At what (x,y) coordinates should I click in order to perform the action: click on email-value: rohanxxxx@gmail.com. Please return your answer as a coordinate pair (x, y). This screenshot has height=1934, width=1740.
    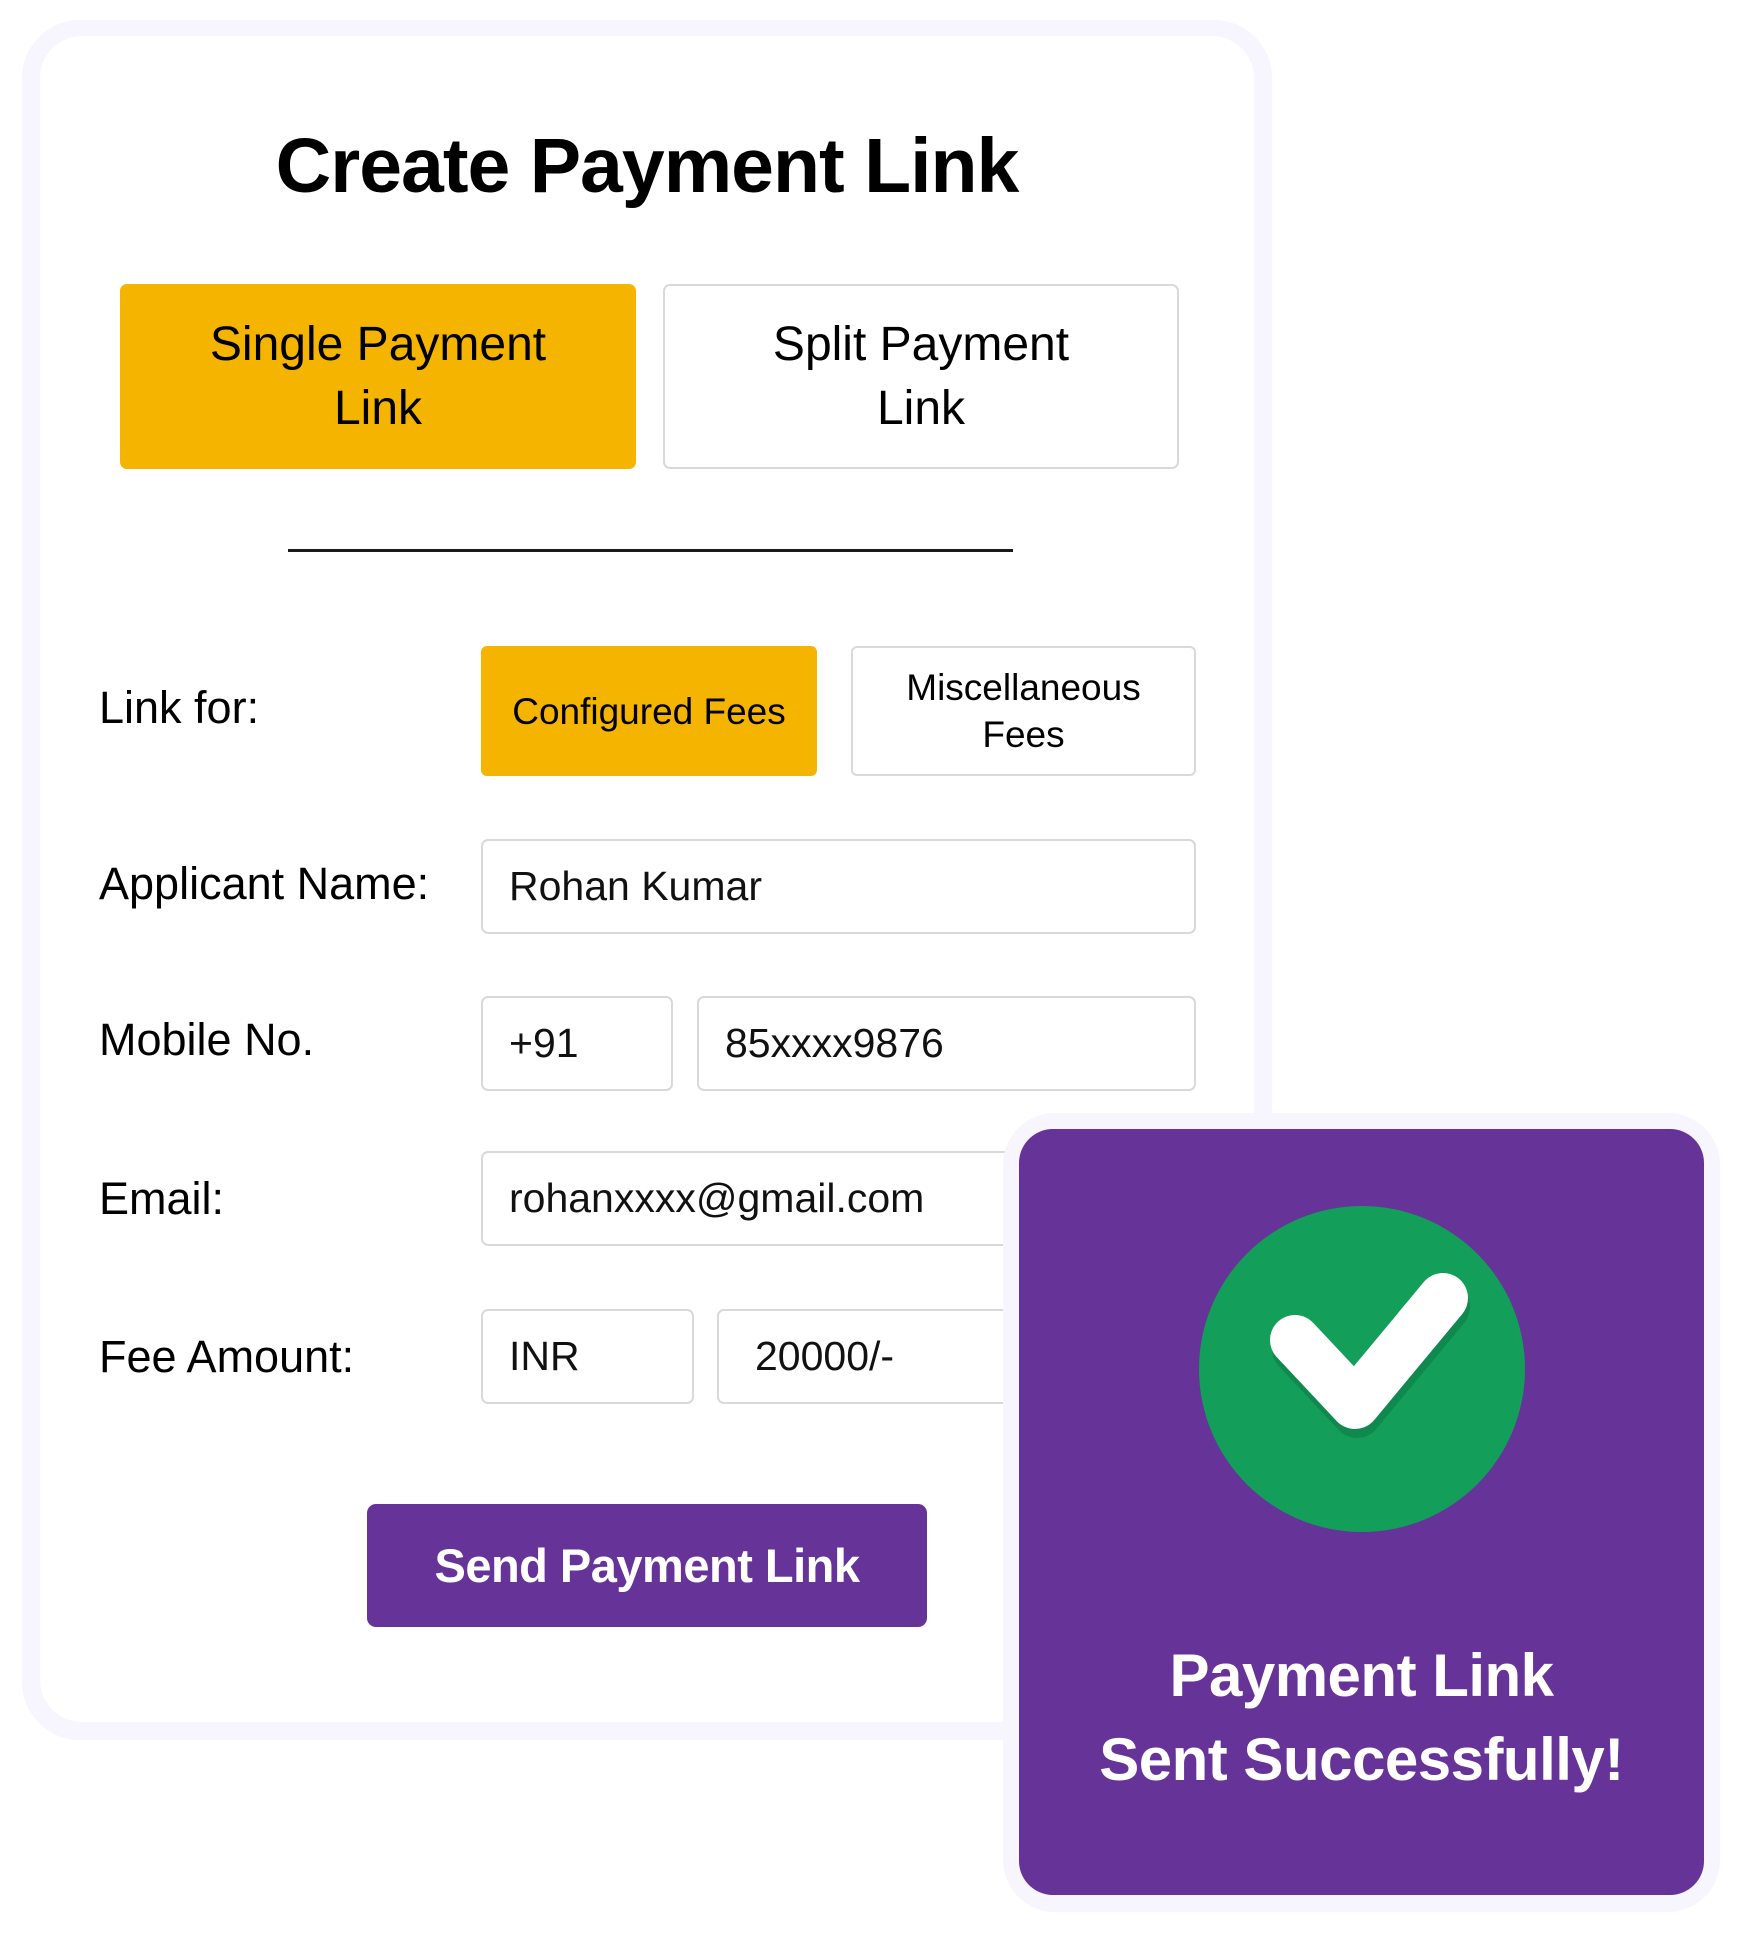
    Looking at the image, I should click on (717, 1198).